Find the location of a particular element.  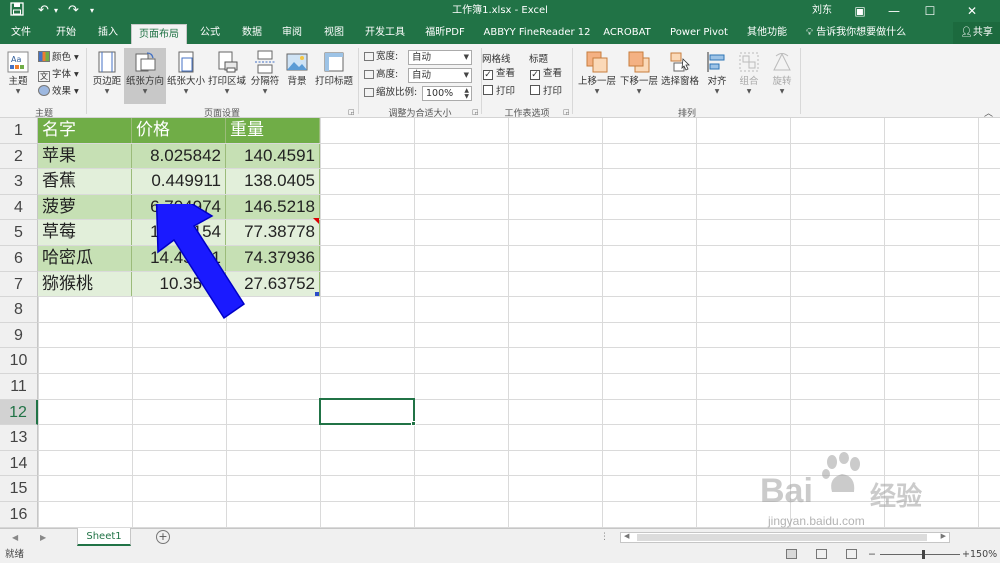

table-cell: 138.0405 is located at coordinates (273, 181).